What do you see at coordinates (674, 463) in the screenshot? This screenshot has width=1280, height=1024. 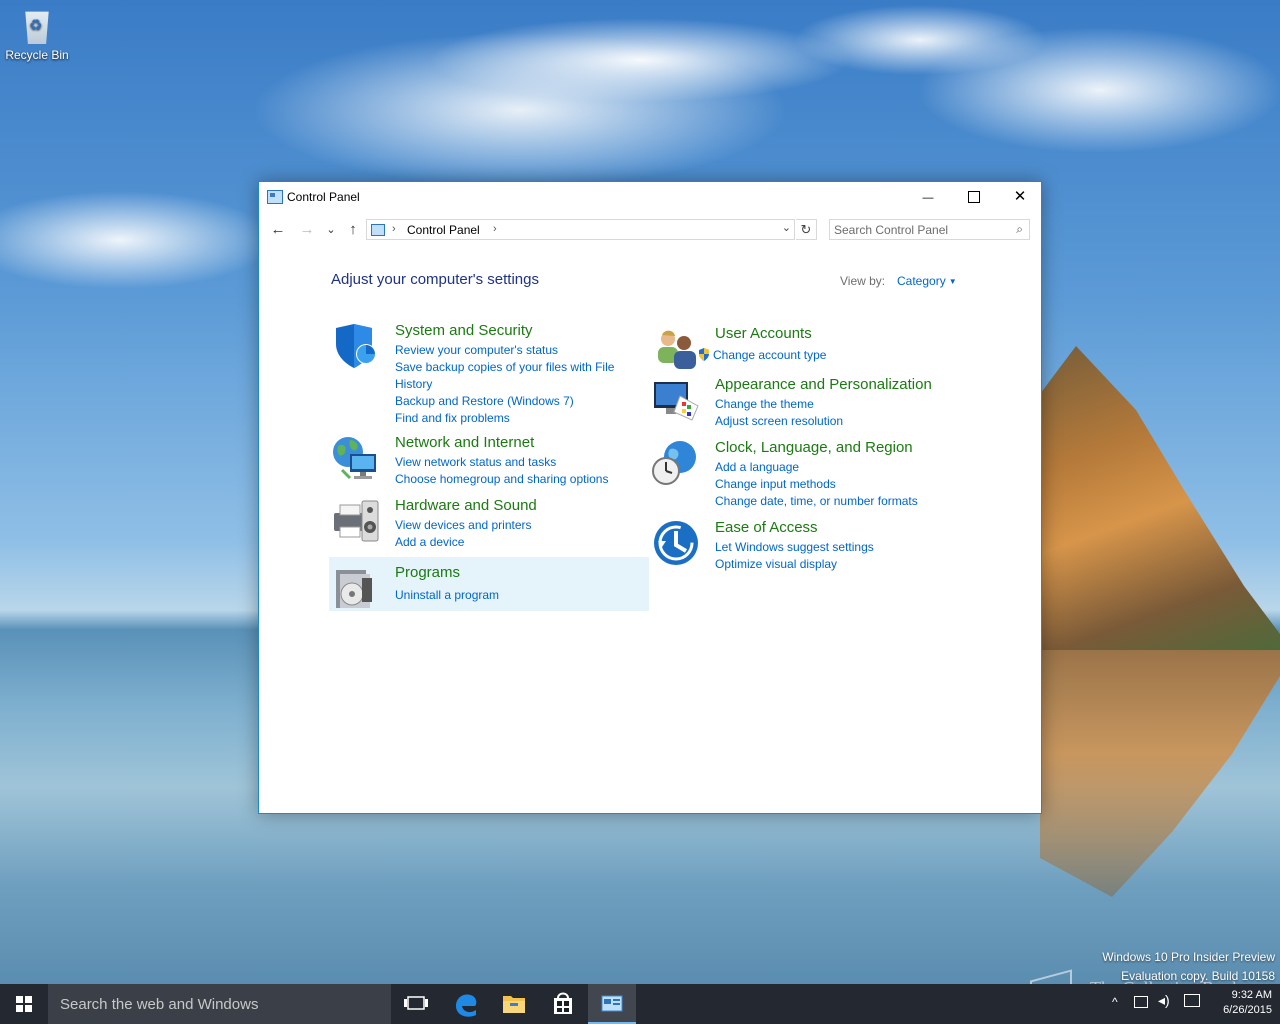 I see `clock-globe-icon` at bounding box center [674, 463].